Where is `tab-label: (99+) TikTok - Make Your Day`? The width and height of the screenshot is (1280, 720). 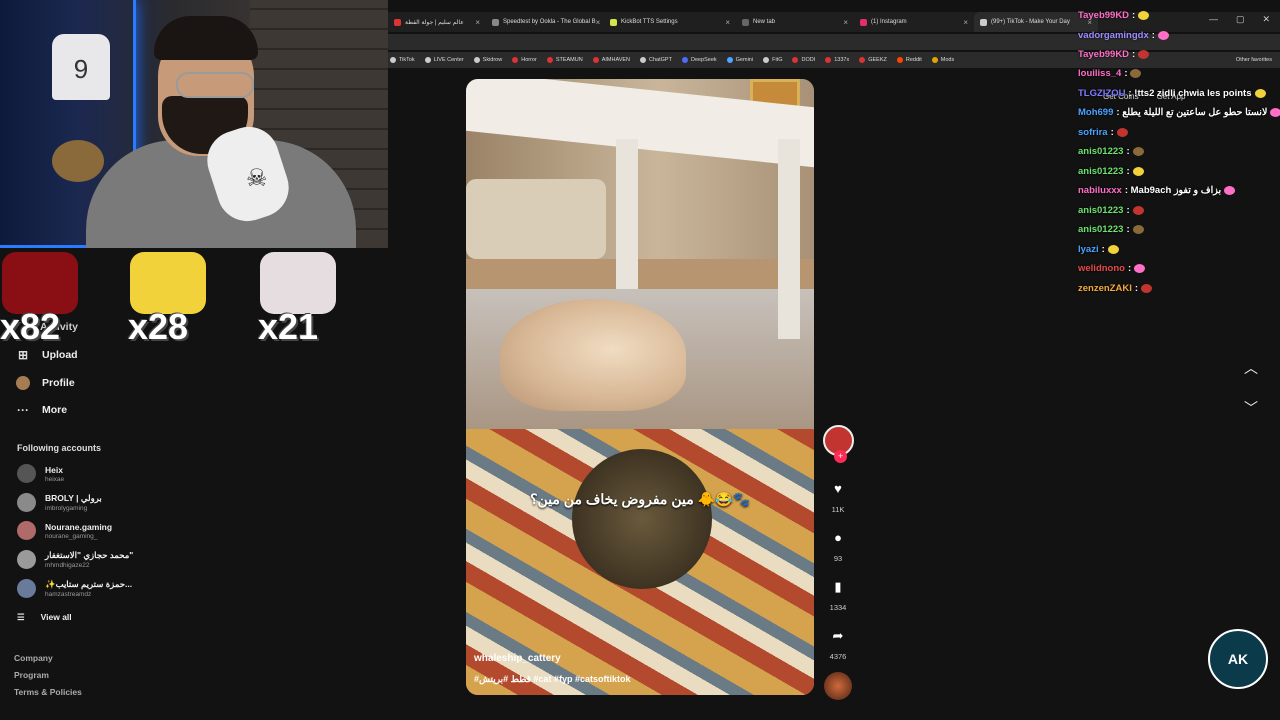 tab-label: (99+) TikTok - Make Your Day is located at coordinates (1030, 22).